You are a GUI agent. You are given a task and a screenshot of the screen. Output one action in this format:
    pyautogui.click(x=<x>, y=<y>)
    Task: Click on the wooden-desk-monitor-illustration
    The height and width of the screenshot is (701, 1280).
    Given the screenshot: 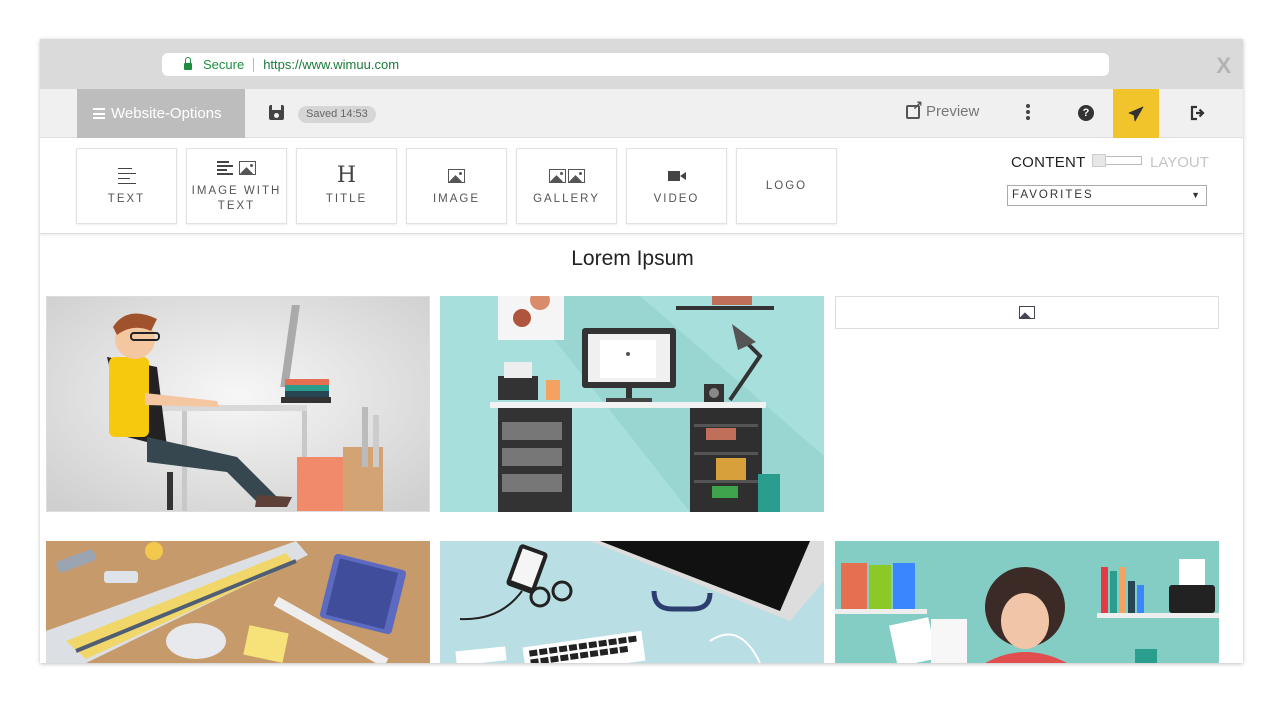 What is the action you would take?
    pyautogui.click(x=238, y=602)
    